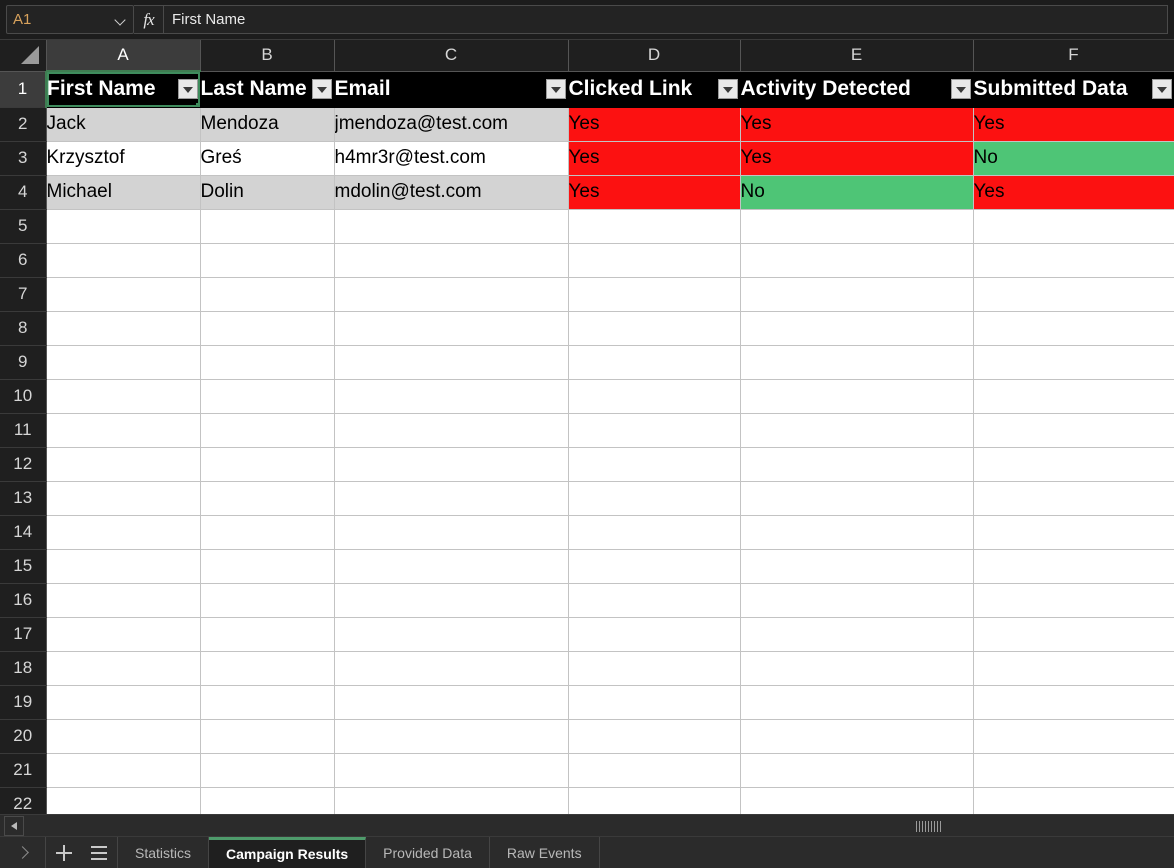  I want to click on cell-a6, so click(123, 260).